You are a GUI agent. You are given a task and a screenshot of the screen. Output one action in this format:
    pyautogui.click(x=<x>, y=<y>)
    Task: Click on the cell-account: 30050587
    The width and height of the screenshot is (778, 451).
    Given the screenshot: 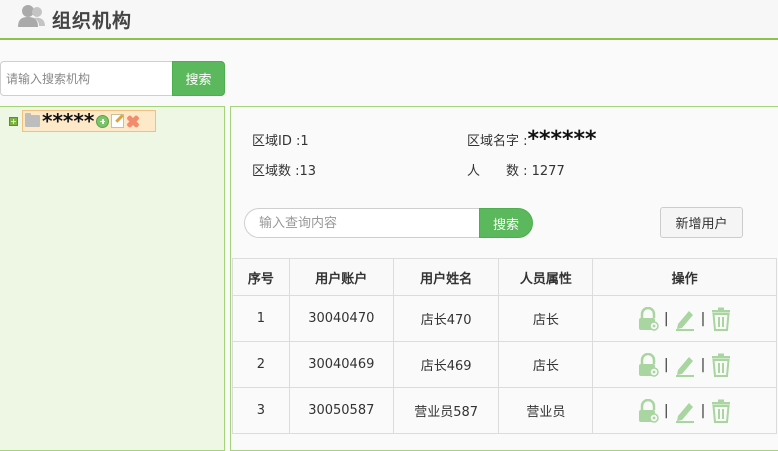 What is the action you would take?
    pyautogui.click(x=341, y=410)
    